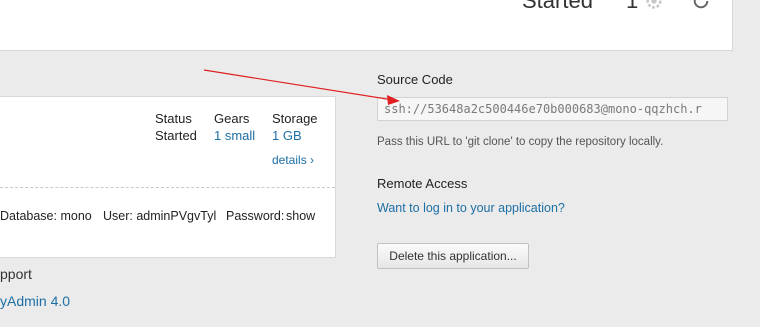 The width and height of the screenshot is (760, 327). What do you see at coordinates (422, 183) in the screenshot?
I see `remote-access-heading: Remote Access` at bounding box center [422, 183].